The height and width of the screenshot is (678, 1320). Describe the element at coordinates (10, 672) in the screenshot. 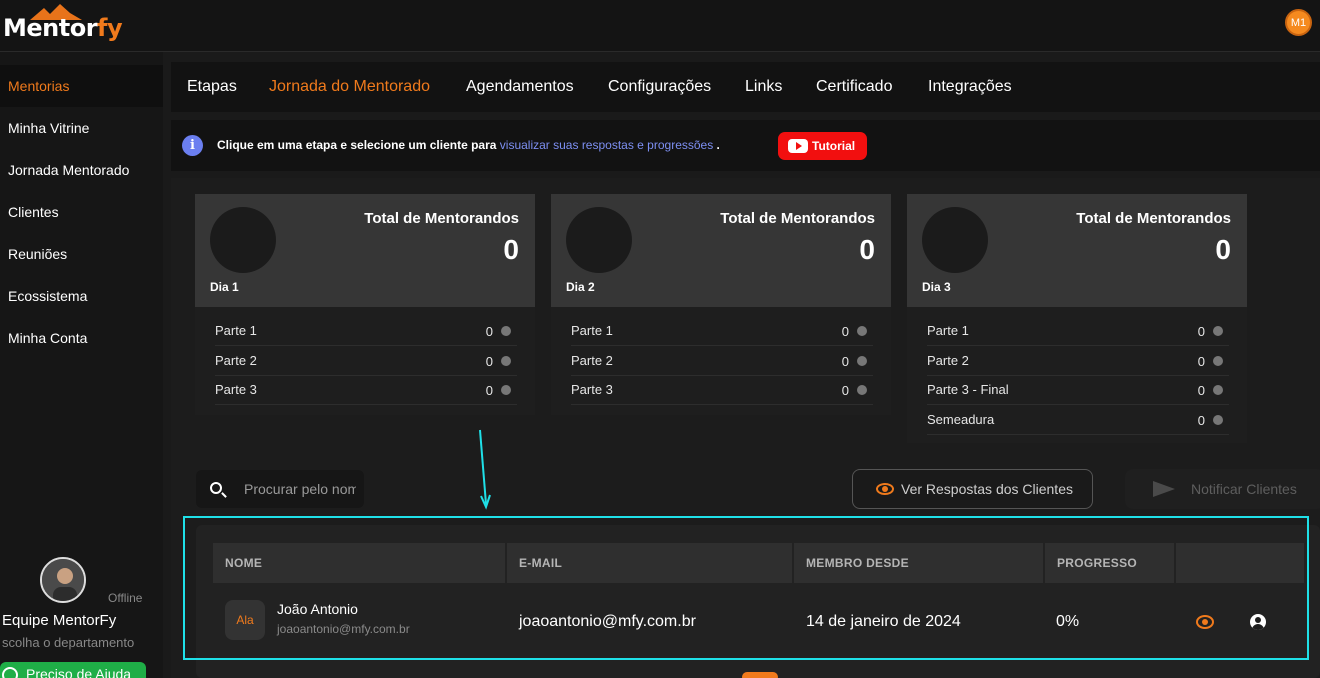

I see `whatsapp-icon` at that location.